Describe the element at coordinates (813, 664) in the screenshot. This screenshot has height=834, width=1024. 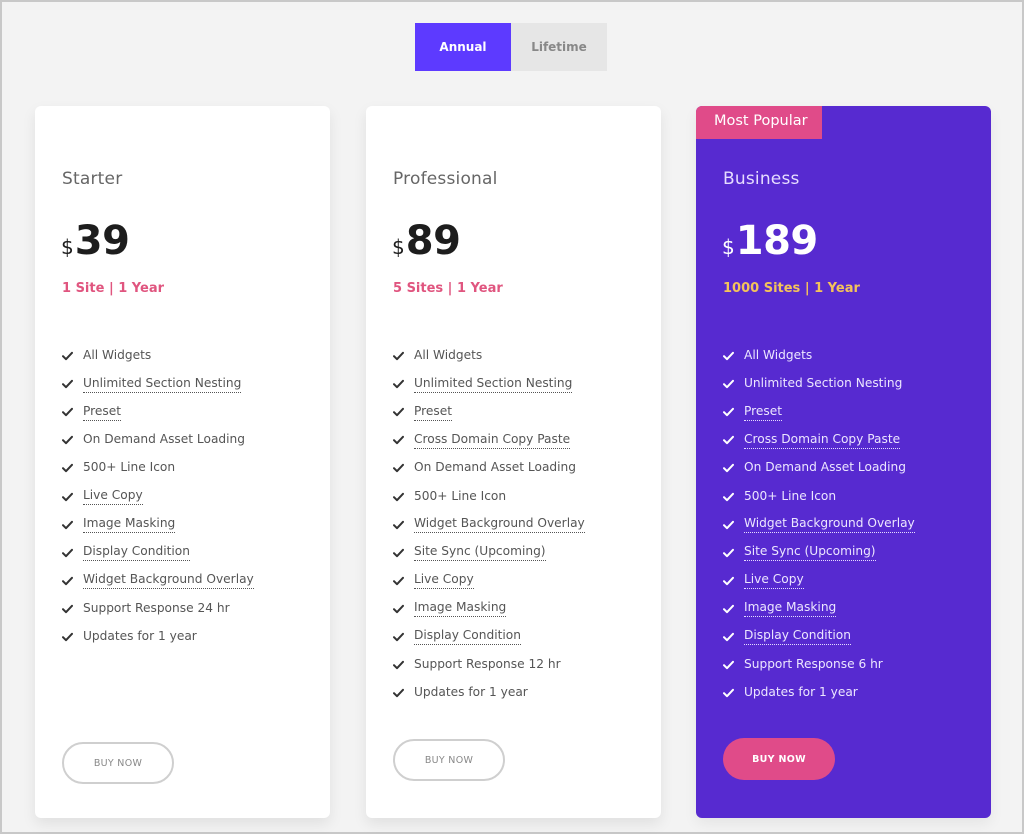
I see `feature-text: Support Response 6 hr` at that location.